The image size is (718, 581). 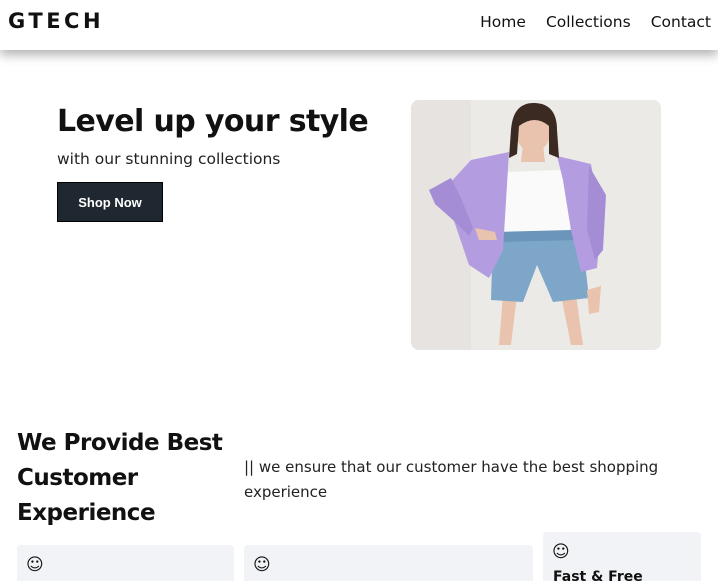 I want to click on nav-links: Home Collections Contact, so click(x=595, y=22).